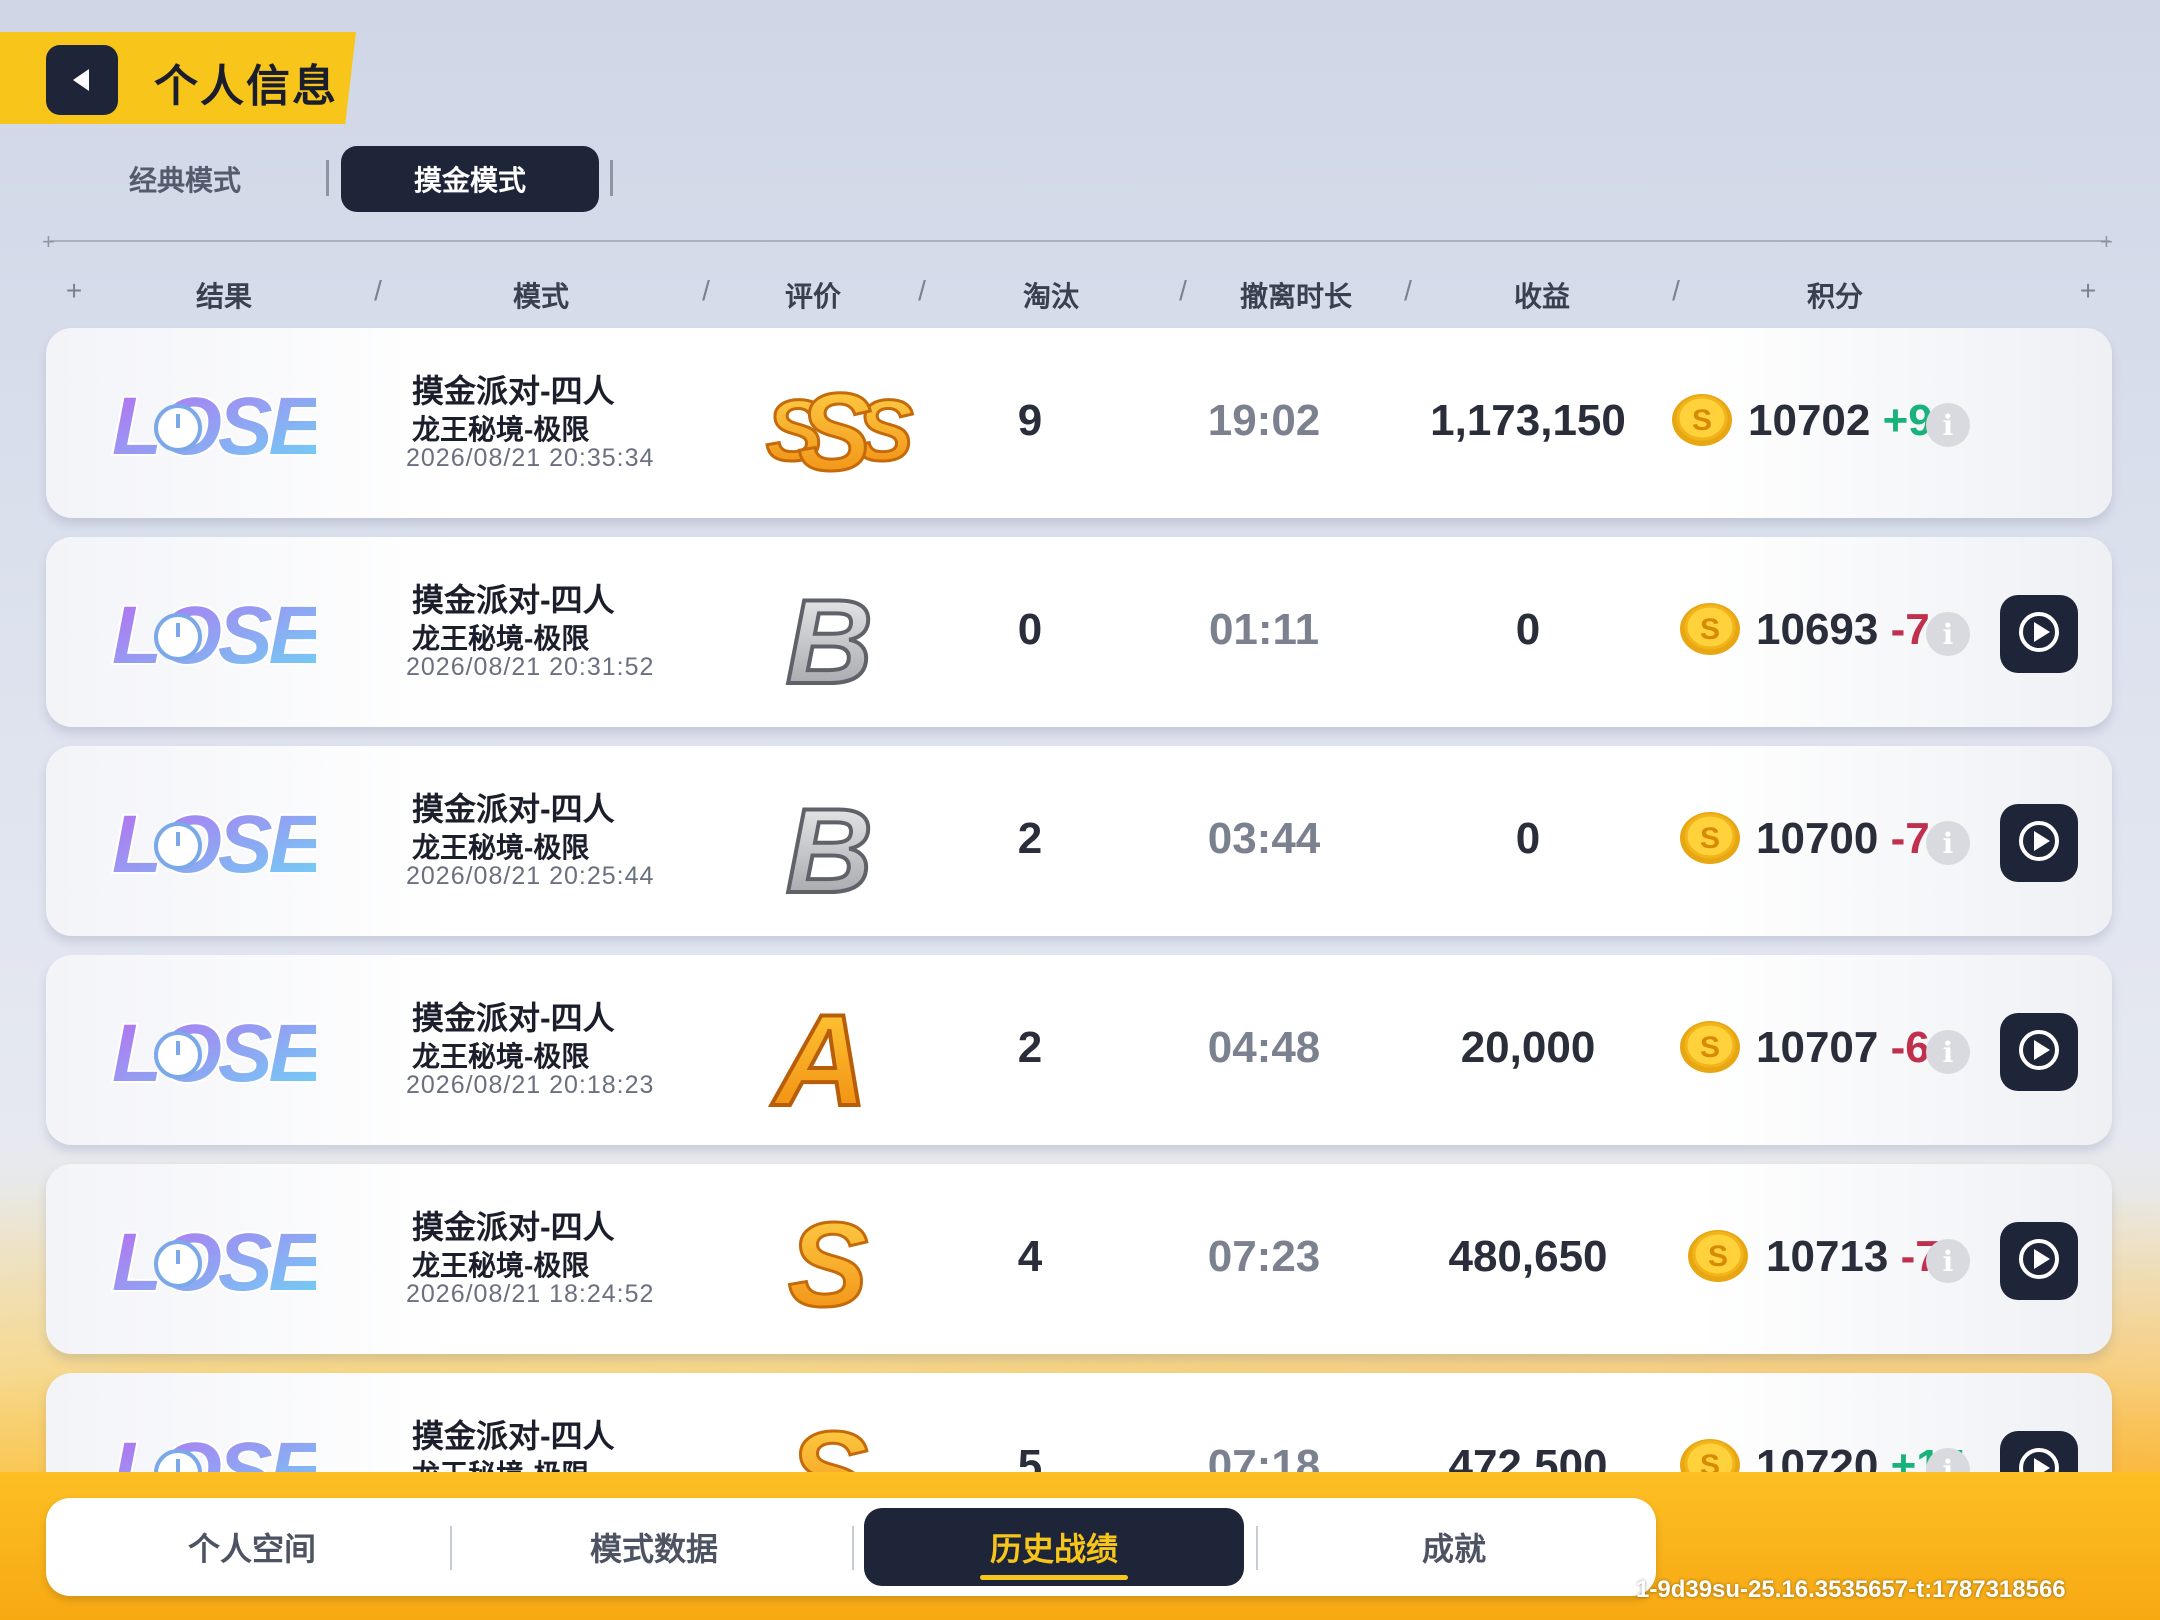 The image size is (2160, 1620). What do you see at coordinates (1264, 420) in the screenshot?
I see `extract-time-value: 19:02` at bounding box center [1264, 420].